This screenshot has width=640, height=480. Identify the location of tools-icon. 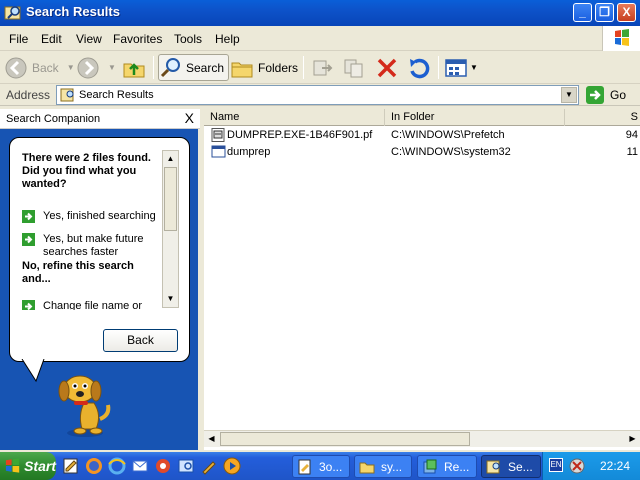
(209, 466).